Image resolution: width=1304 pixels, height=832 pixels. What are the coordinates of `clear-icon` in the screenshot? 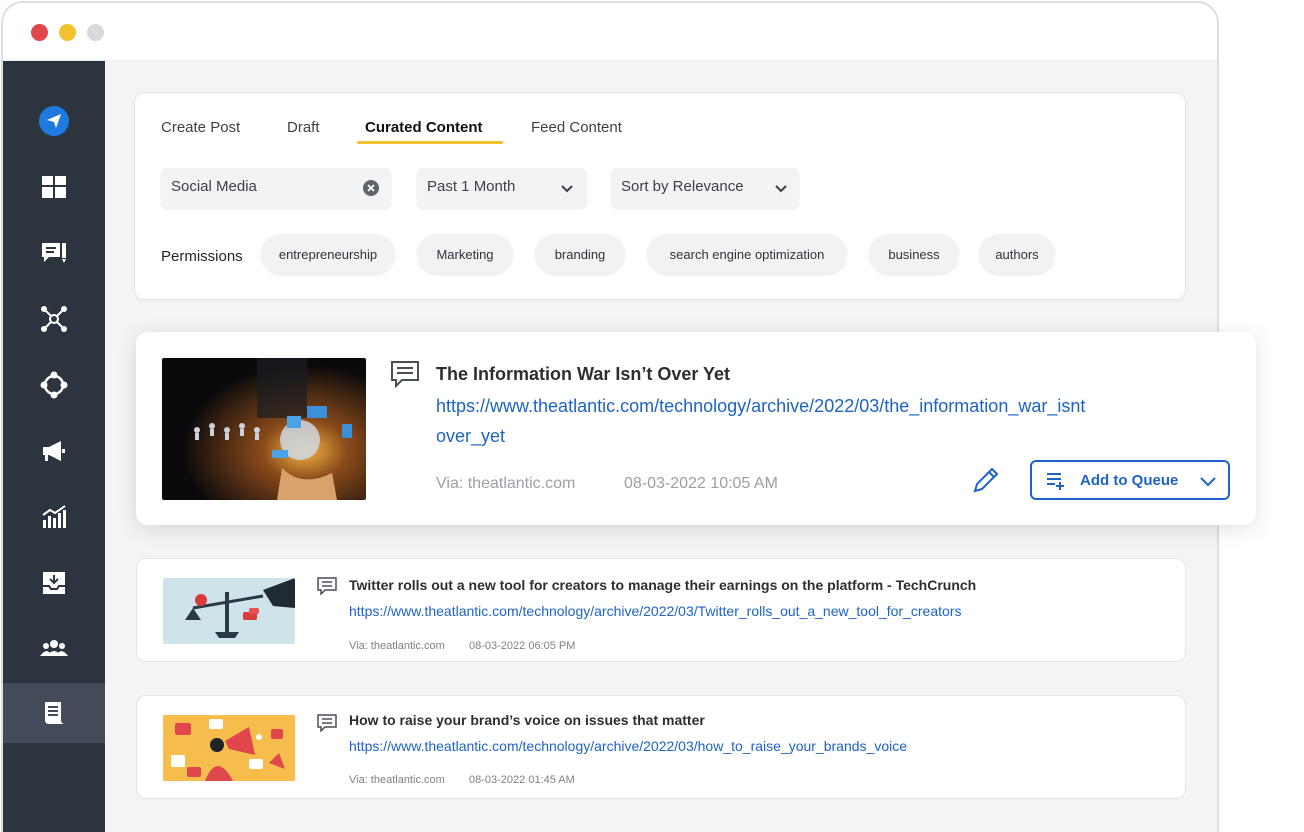 It's located at (371, 188).